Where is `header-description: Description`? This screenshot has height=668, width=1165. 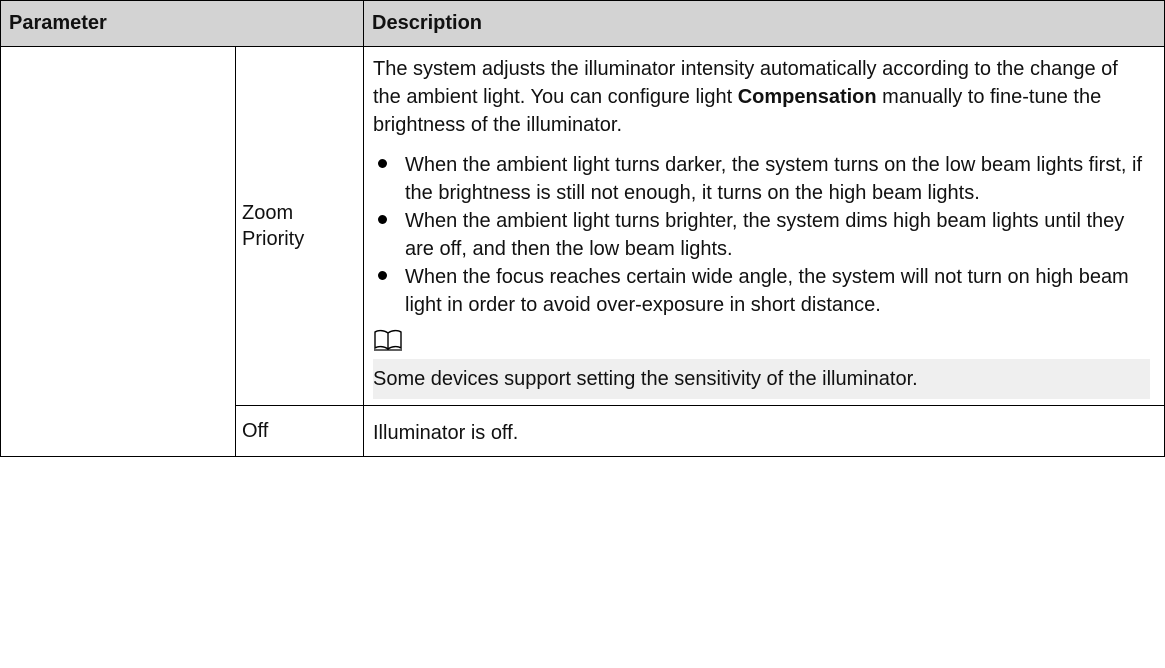
header-description: Description is located at coordinates (764, 23).